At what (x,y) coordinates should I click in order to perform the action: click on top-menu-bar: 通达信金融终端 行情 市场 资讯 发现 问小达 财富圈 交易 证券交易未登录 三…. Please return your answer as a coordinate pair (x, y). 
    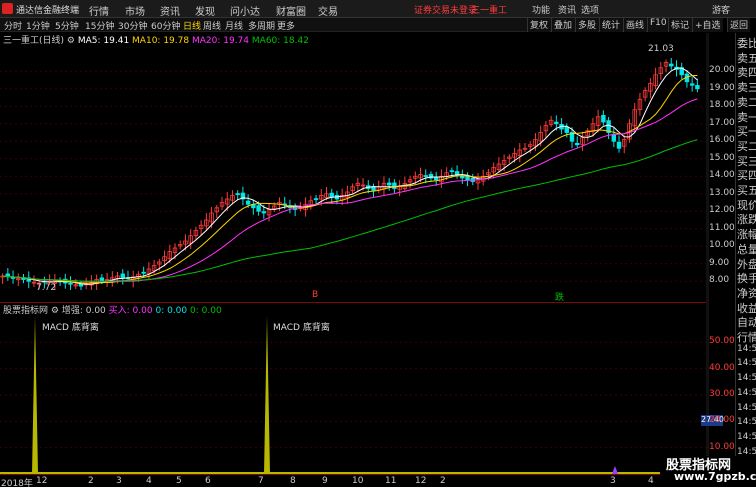
    Looking at the image, I should click on (378, 9).